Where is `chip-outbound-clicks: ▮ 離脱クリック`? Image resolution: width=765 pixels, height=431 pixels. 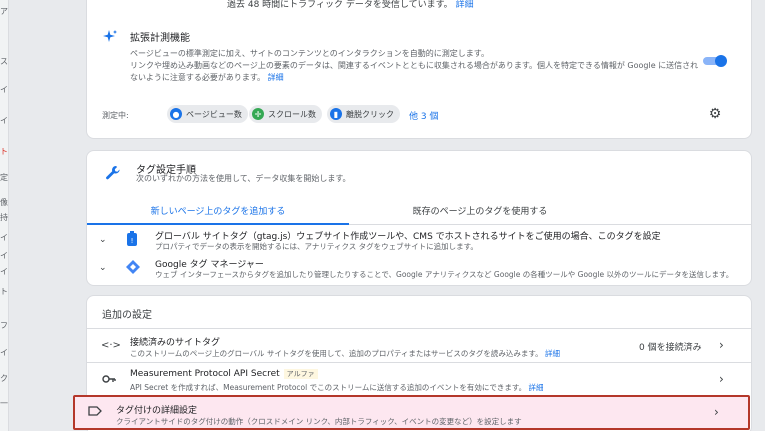
chip-outbound-clicks: ▮ 離脱クリック is located at coordinates (363, 114).